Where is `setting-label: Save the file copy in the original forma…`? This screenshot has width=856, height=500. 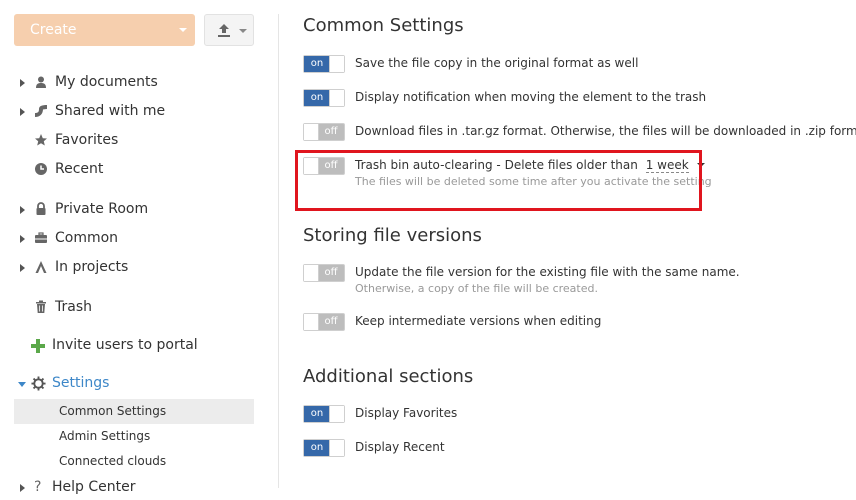
setting-label: Save the file copy in the original forma… is located at coordinates (497, 63).